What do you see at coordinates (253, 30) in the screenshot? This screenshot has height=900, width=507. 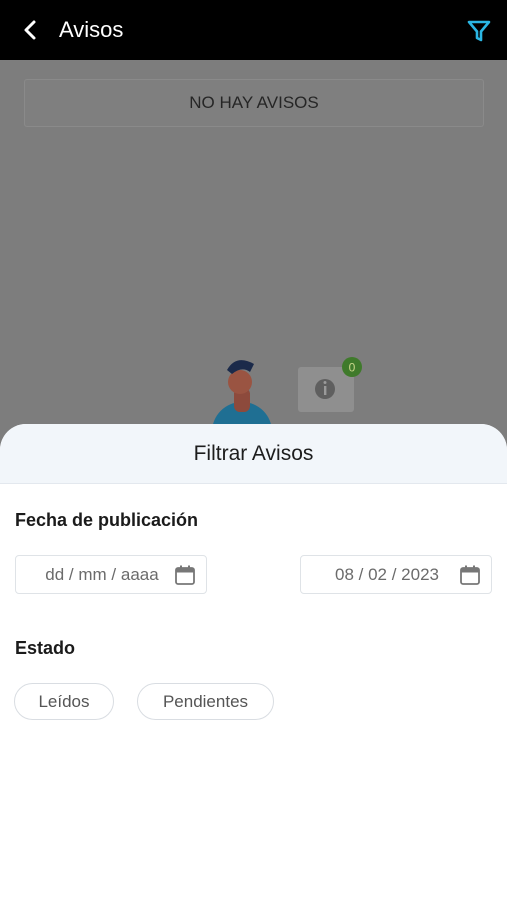 I see `app-bar: Avisos` at bounding box center [253, 30].